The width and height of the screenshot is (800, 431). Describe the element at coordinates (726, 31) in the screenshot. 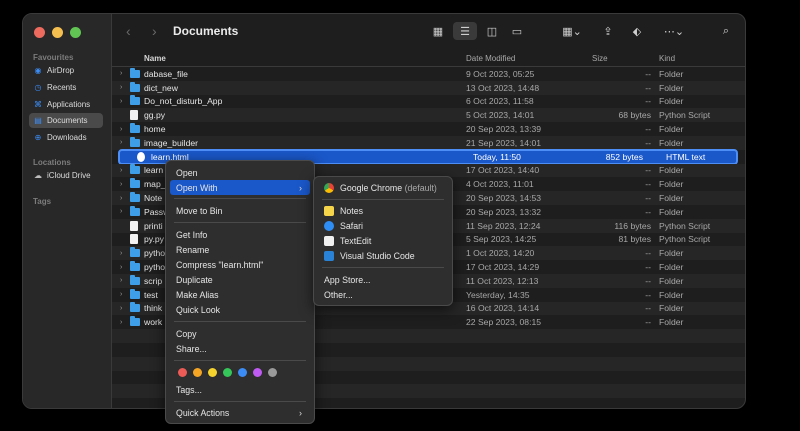

I see `search-icon: ⌕` at that location.